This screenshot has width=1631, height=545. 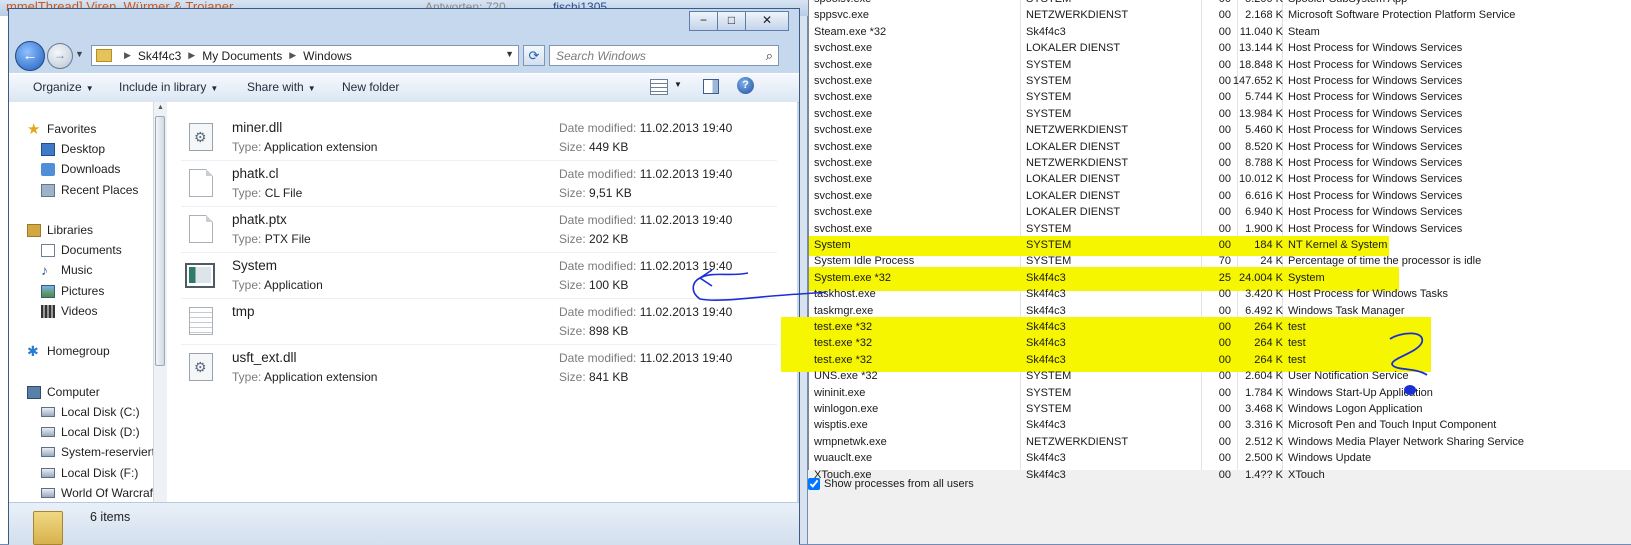 What do you see at coordinates (1250, 3) in the screenshot?
I see `process-memory: 5.200 K` at bounding box center [1250, 3].